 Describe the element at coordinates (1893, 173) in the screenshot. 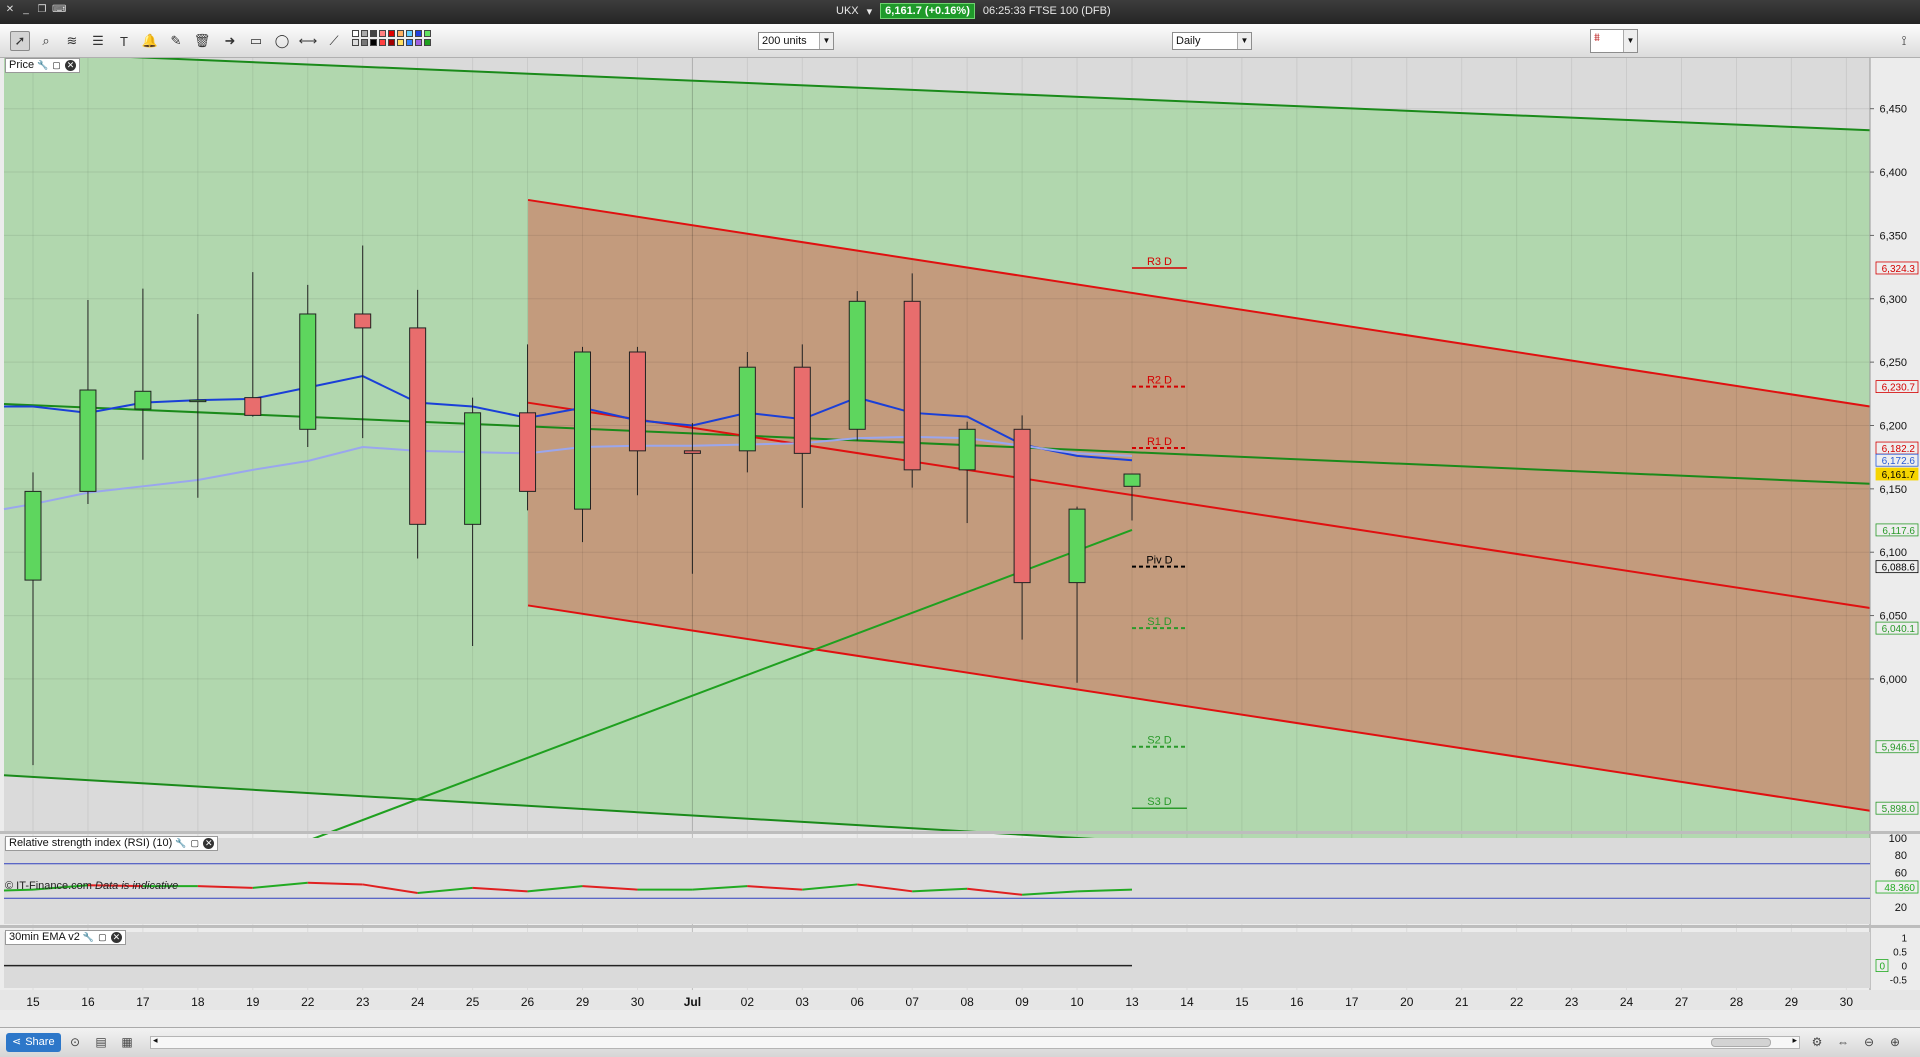

I see `y-tick-label: 6,400` at that location.